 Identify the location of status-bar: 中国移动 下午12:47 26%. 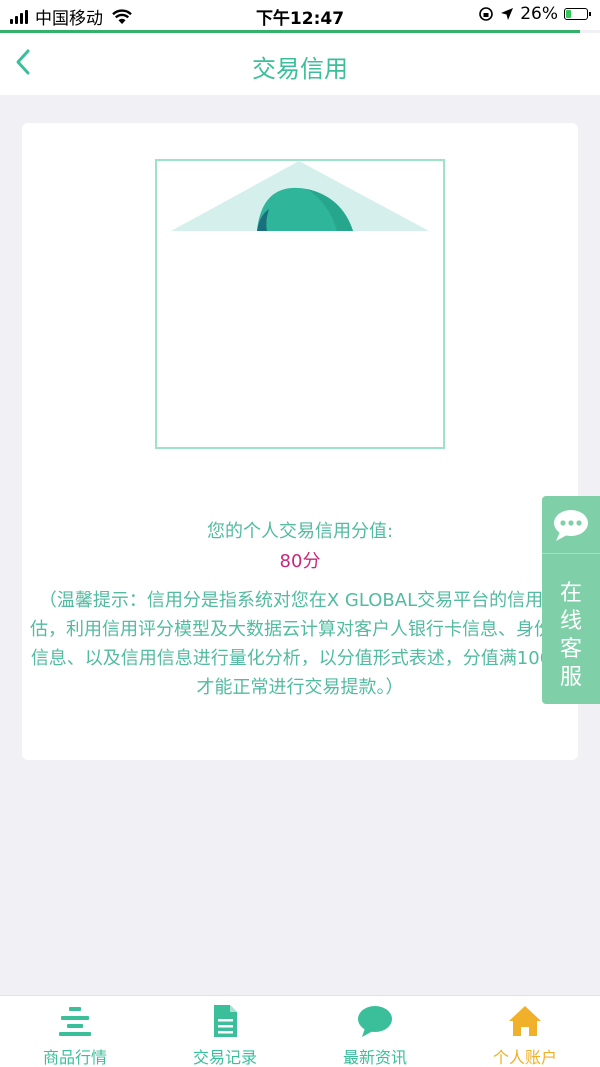
(300, 15).